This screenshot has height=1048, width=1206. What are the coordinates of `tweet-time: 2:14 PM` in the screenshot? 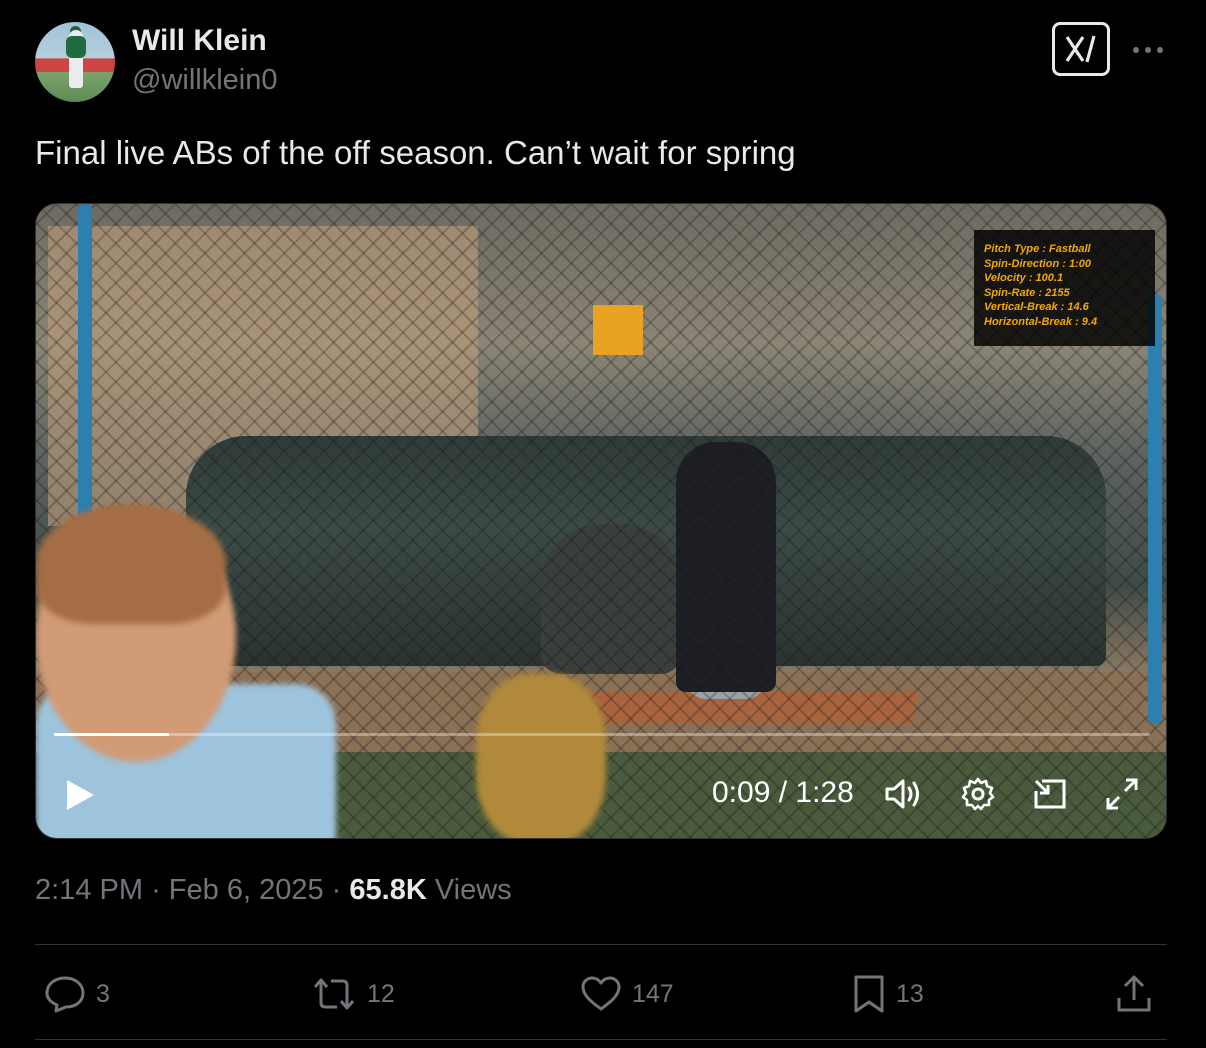 It's located at (89, 890).